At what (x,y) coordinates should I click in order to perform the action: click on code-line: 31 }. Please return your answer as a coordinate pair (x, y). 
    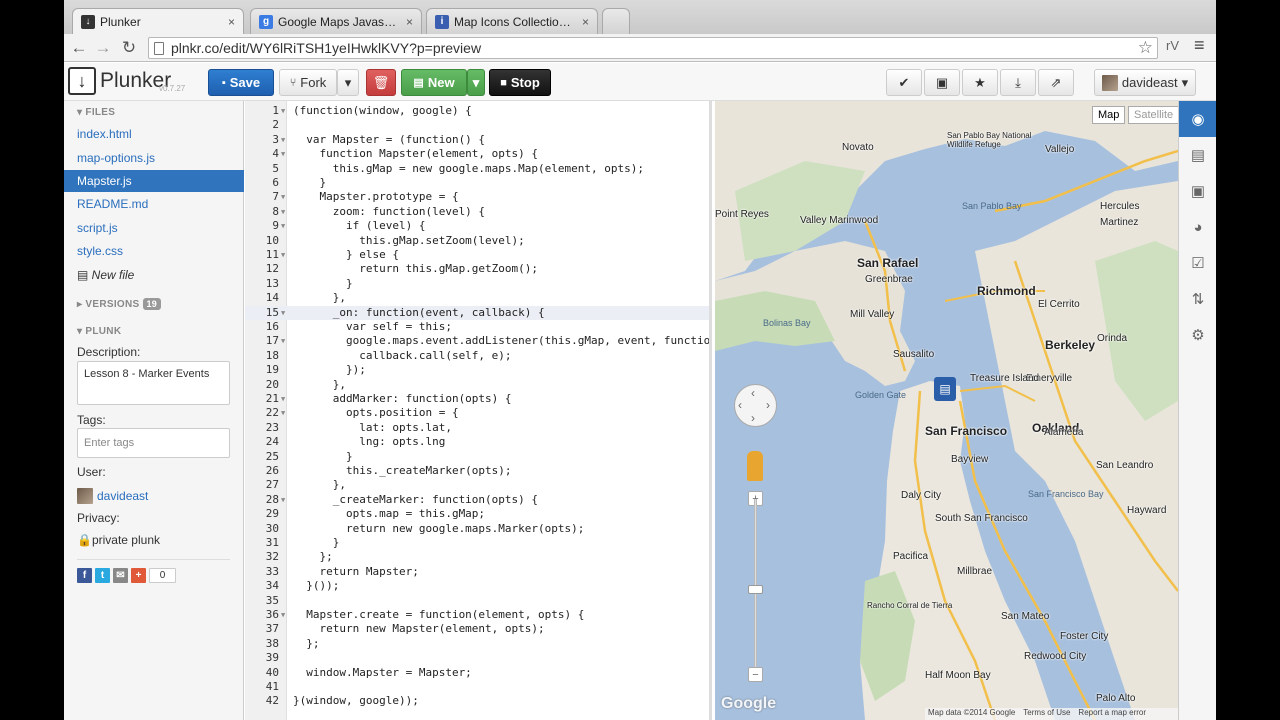
    Looking at the image, I should click on (477, 543).